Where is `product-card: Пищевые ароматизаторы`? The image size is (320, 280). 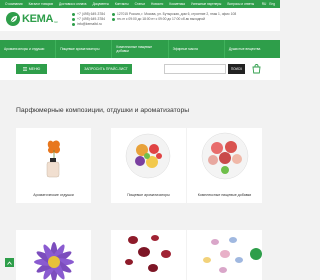 product-card: Пищевые ароматизаторы is located at coordinates (148, 165).